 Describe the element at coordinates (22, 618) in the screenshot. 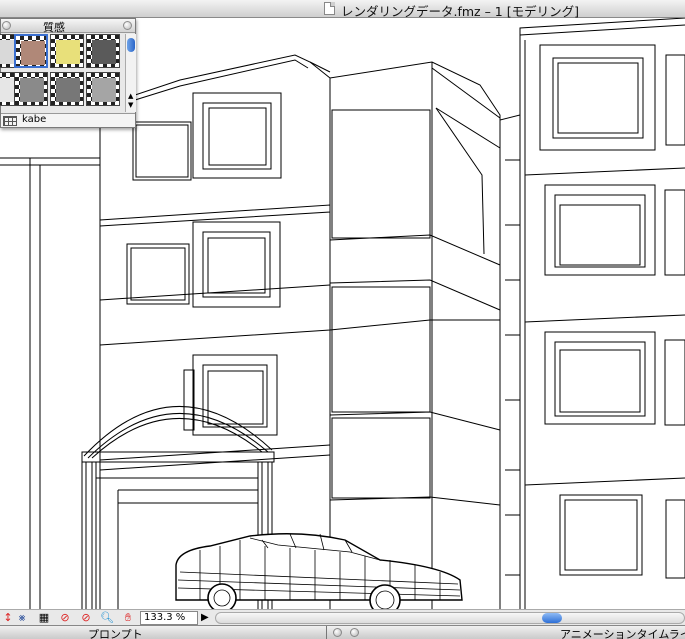

I see `cross-hatch-icon: ⨳` at that location.